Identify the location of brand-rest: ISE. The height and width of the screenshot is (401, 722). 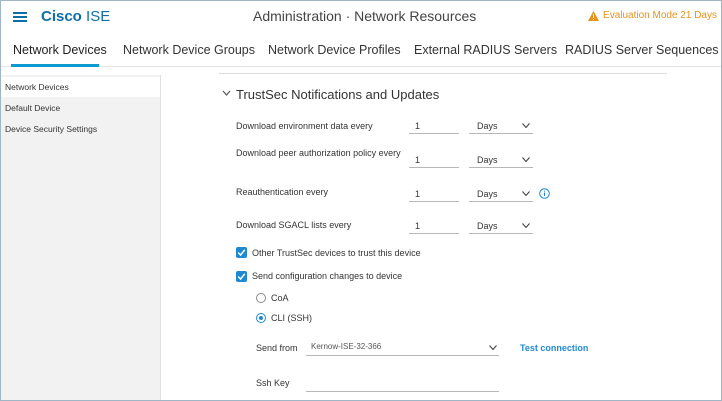
(98, 16).